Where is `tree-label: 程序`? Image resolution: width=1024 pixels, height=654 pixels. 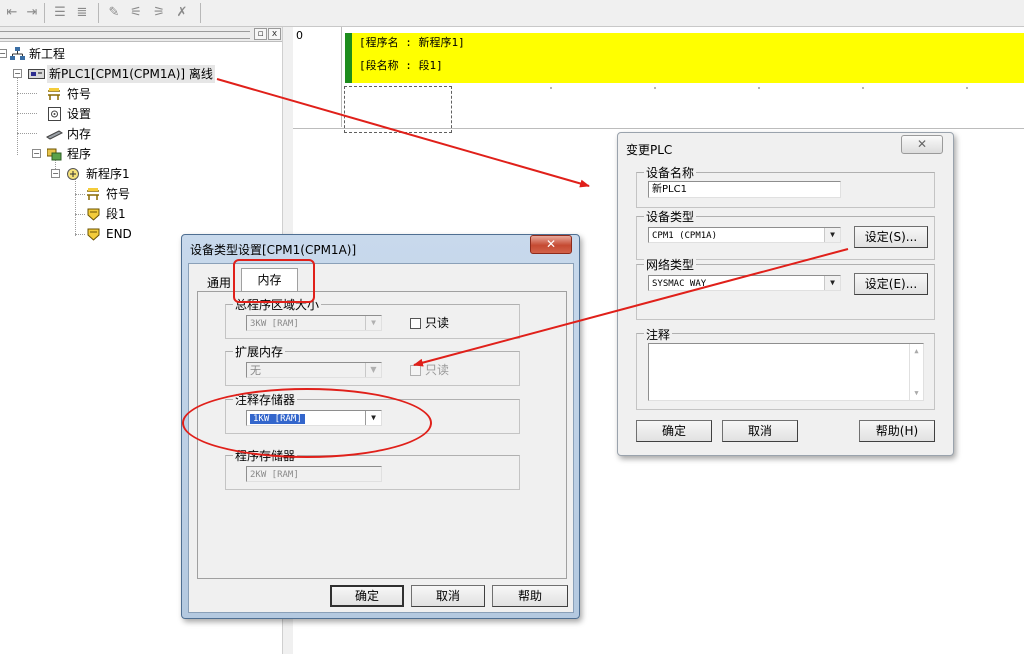 tree-label: 程序 is located at coordinates (79, 154).